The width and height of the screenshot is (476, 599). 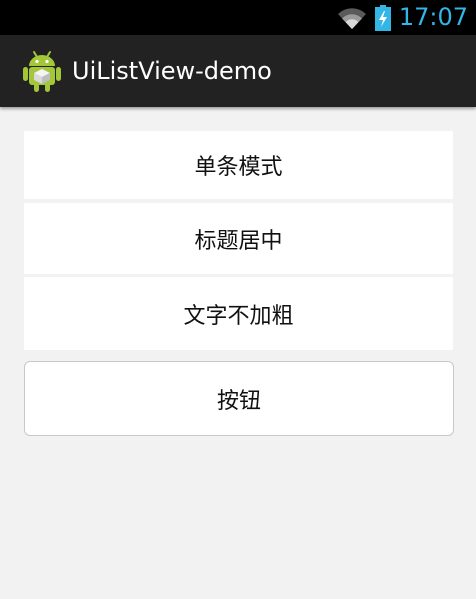 I want to click on battery-charging-icon, so click(x=382, y=17).